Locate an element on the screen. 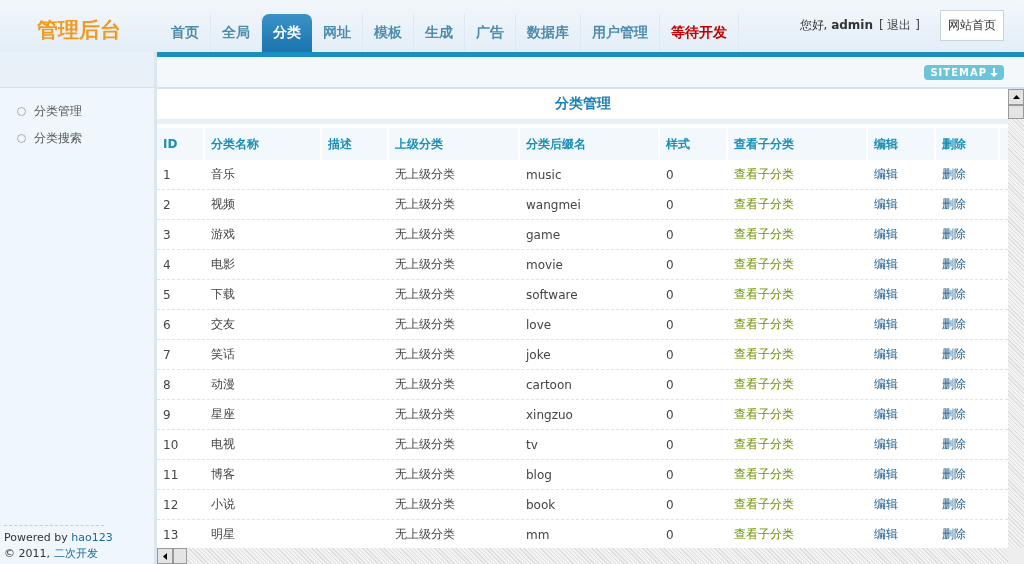 The image size is (1024, 564). category-suffix: wangmei is located at coordinates (553, 204).